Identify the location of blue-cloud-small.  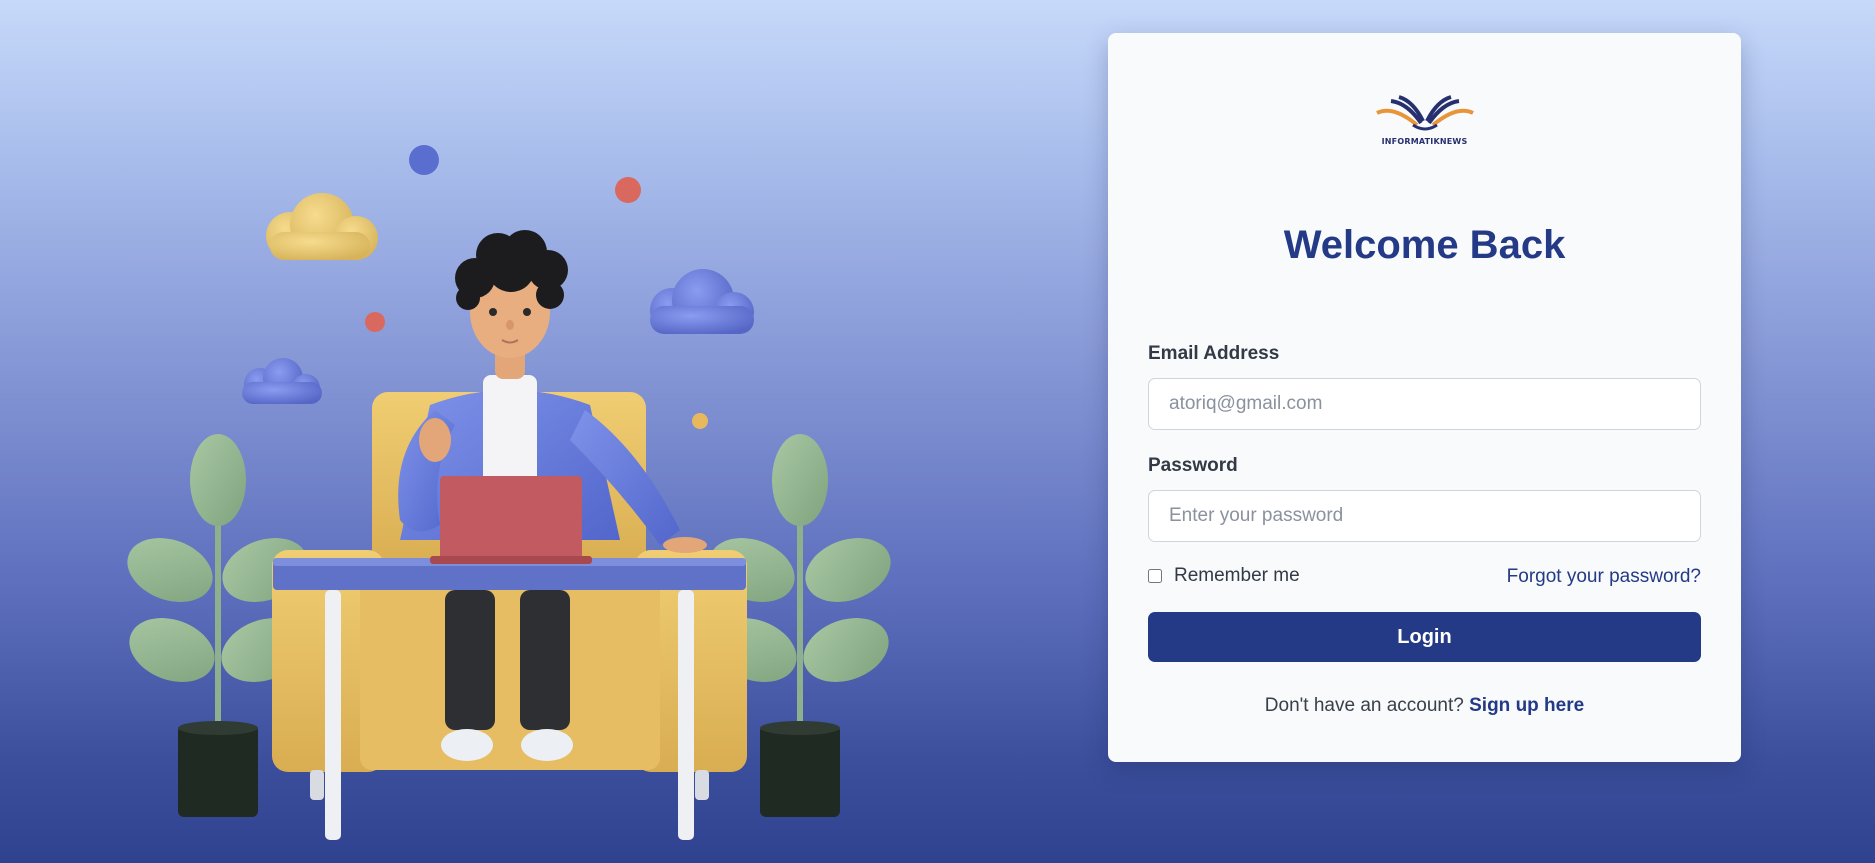
(282, 381).